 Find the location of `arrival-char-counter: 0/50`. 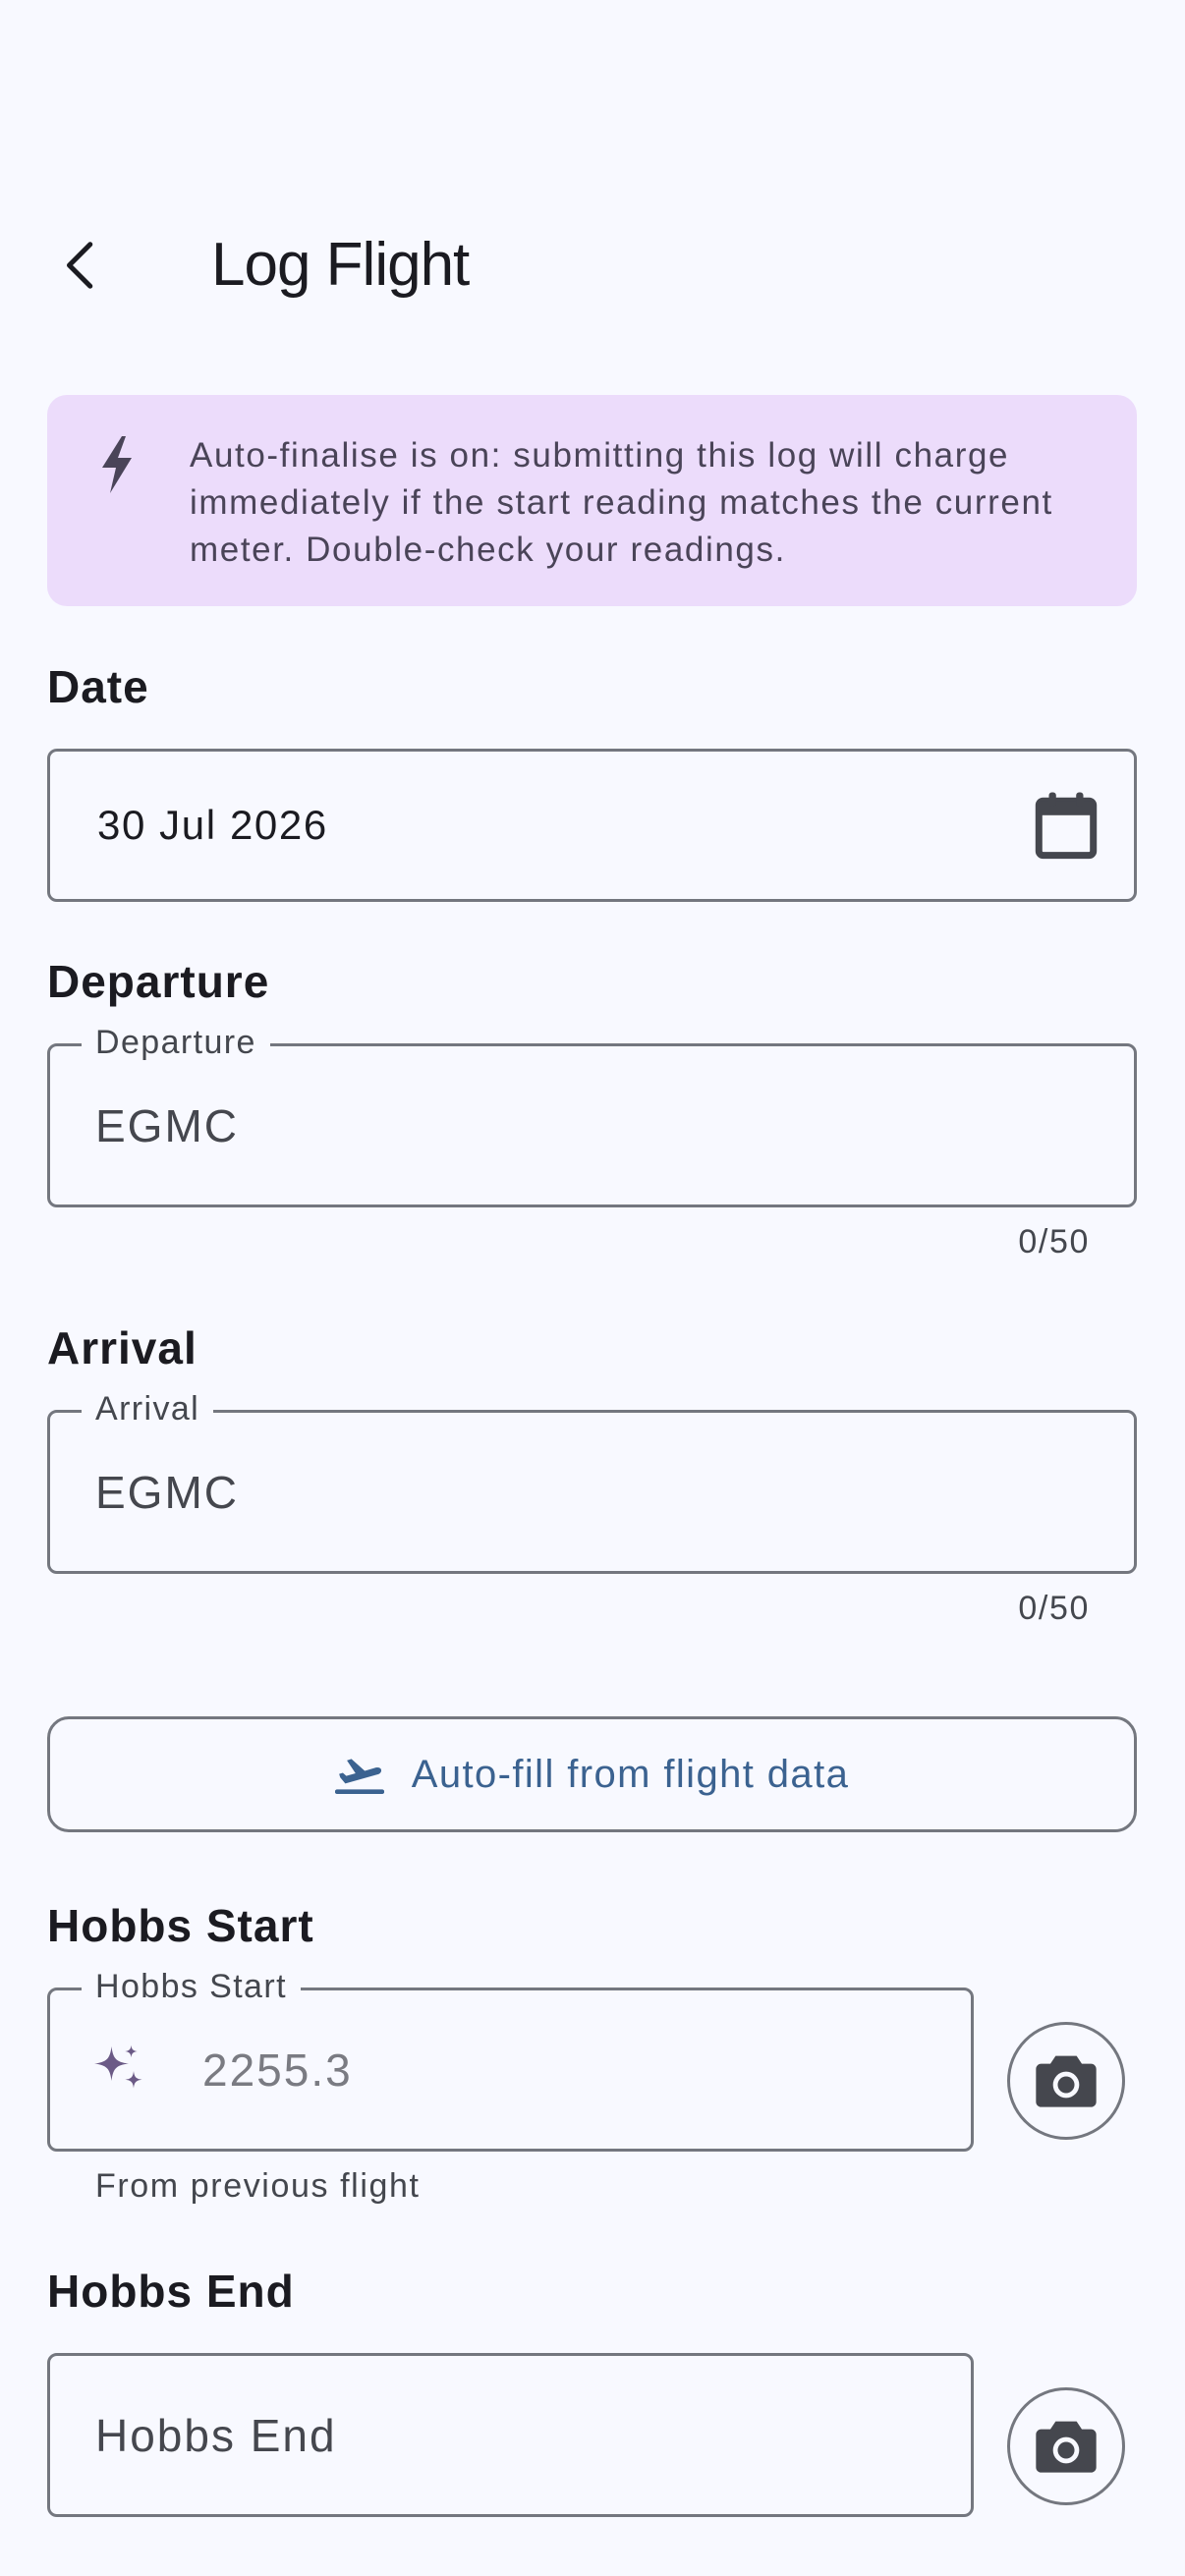

arrival-char-counter: 0/50 is located at coordinates (1054, 1608).